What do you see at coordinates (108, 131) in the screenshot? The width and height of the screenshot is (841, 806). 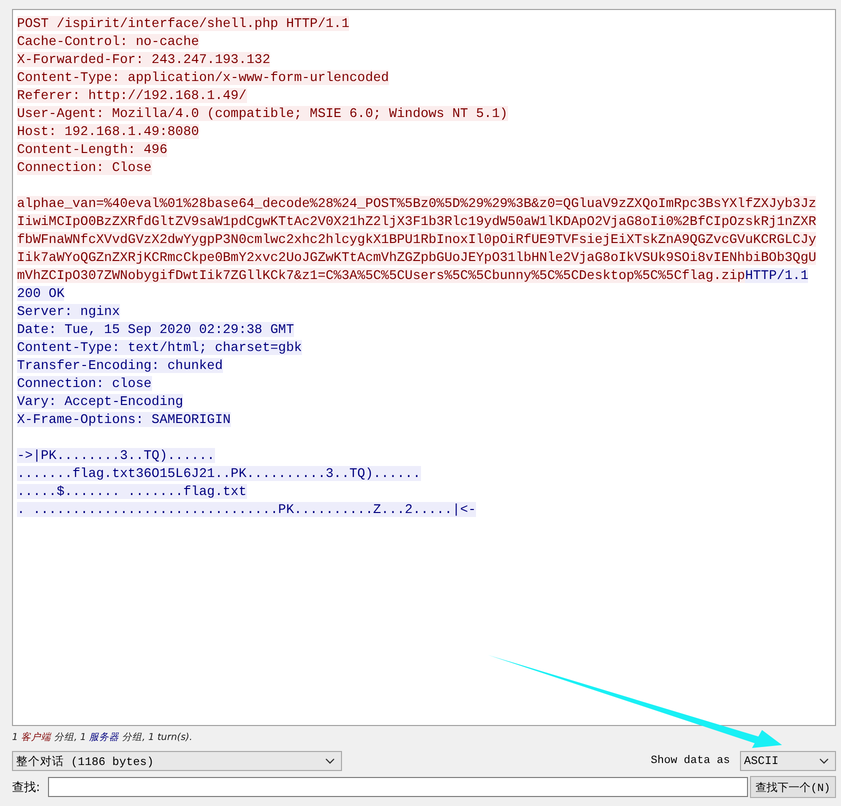 I see `stream-text: Host: 192.168.1.49:8080` at bounding box center [108, 131].